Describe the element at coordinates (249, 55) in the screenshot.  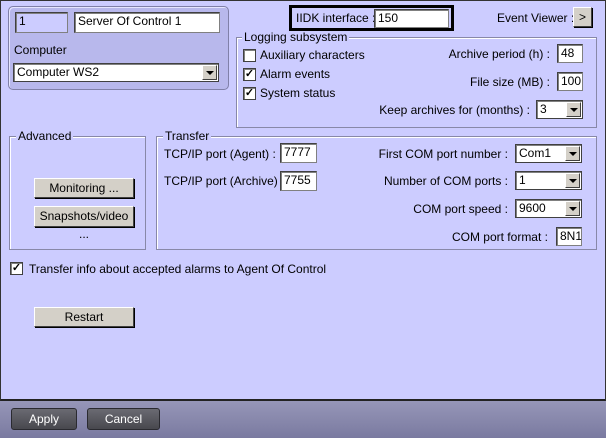
I see `aux-checkbox` at that location.